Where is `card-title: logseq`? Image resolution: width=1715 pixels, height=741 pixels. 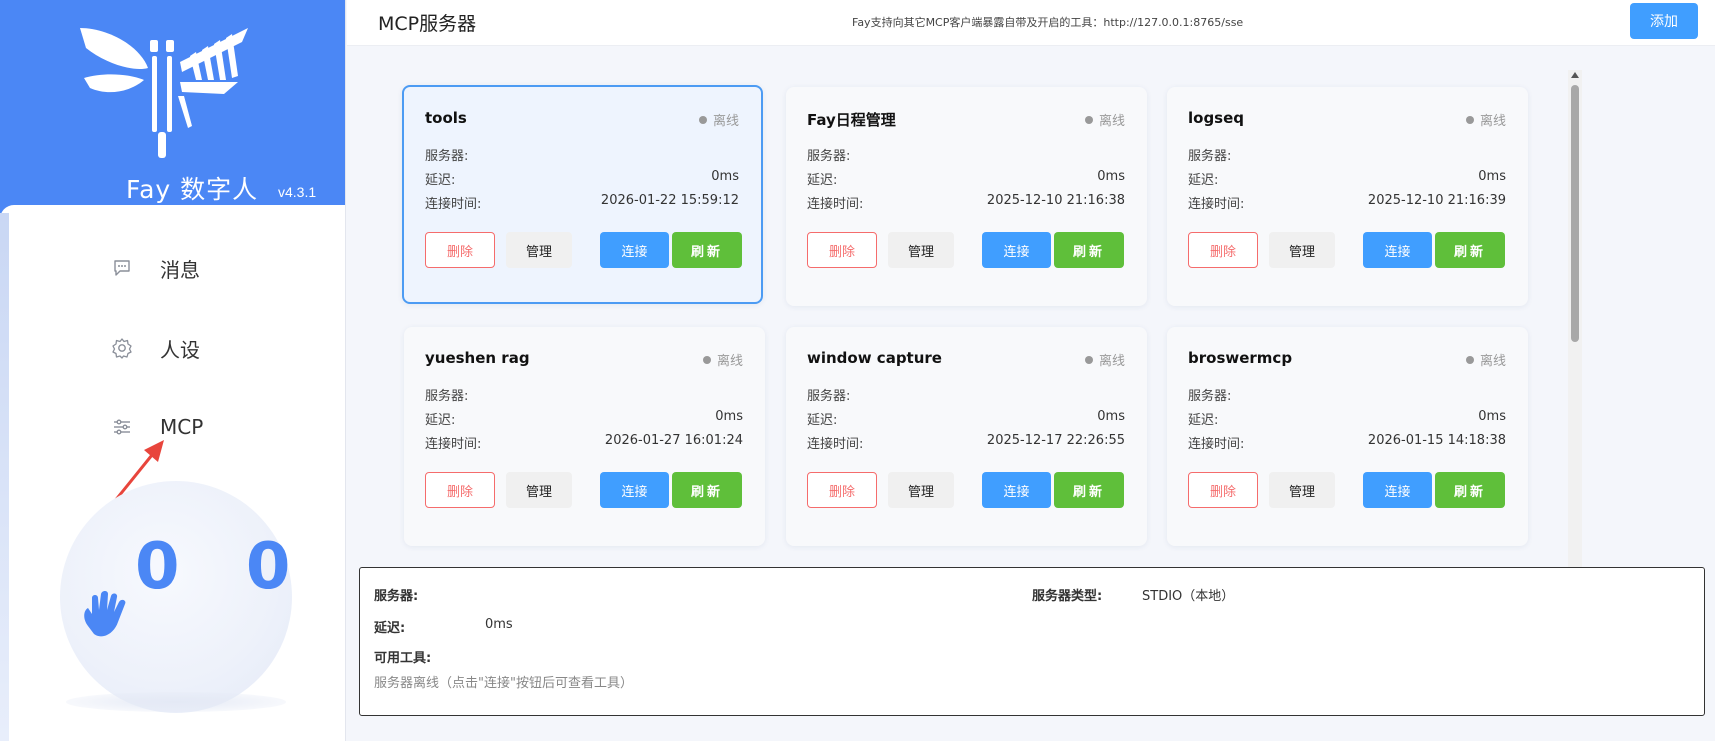
card-title: logseq is located at coordinates (1216, 118).